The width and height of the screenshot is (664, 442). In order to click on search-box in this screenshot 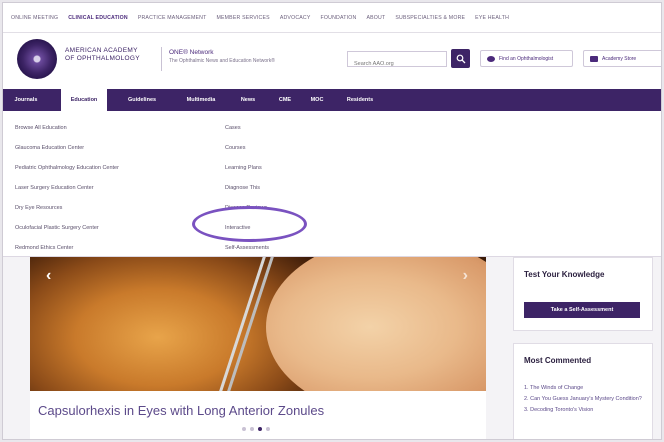, I will do `click(397, 61)`.